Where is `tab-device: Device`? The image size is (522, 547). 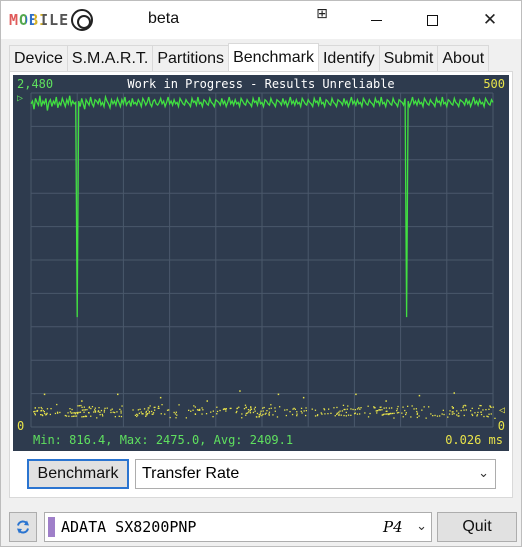 tab-device: Device is located at coordinates (38, 58).